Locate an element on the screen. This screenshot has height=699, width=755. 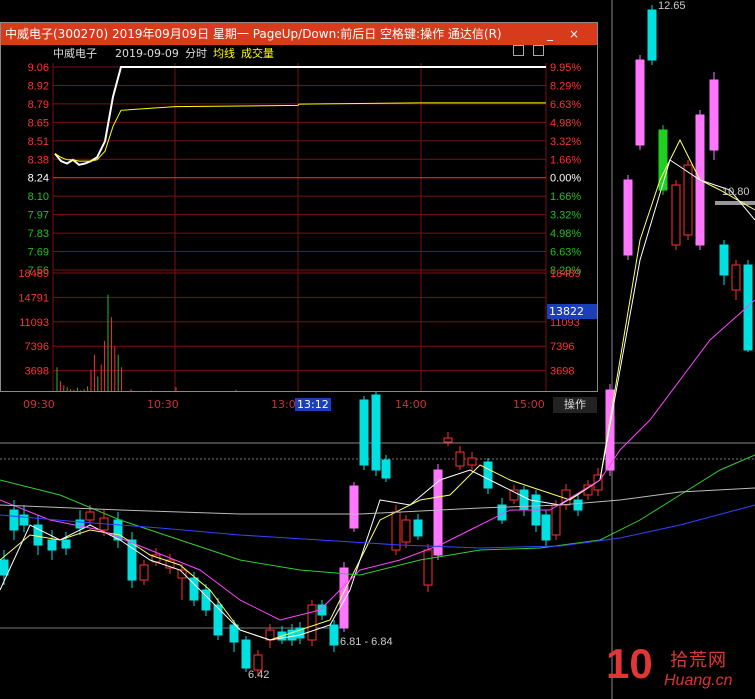
volume-tick: 14791 is located at coordinates (33, 298).